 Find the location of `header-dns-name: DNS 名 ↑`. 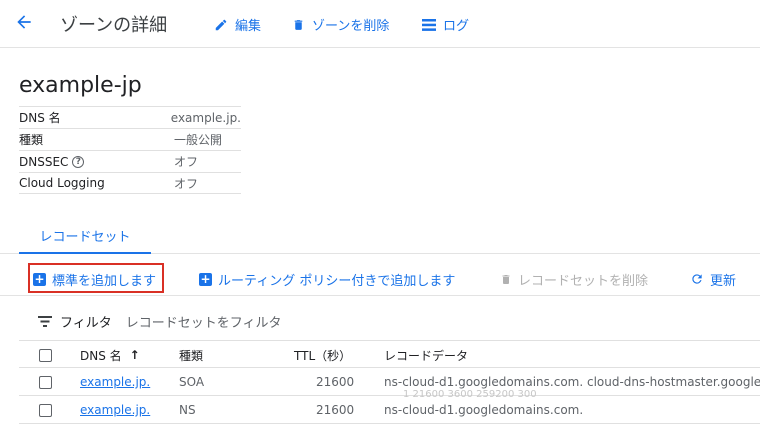

header-dns-name: DNS 名 ↑ is located at coordinates (110, 355).